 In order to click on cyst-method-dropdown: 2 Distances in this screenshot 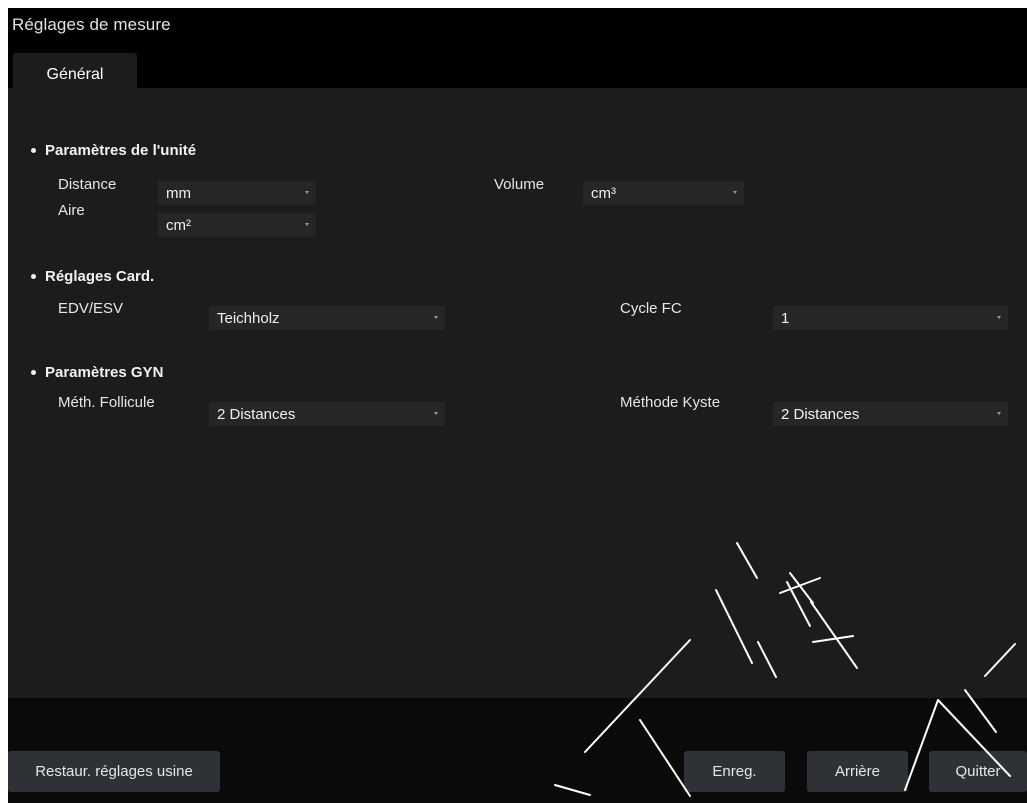, I will do `click(890, 414)`.